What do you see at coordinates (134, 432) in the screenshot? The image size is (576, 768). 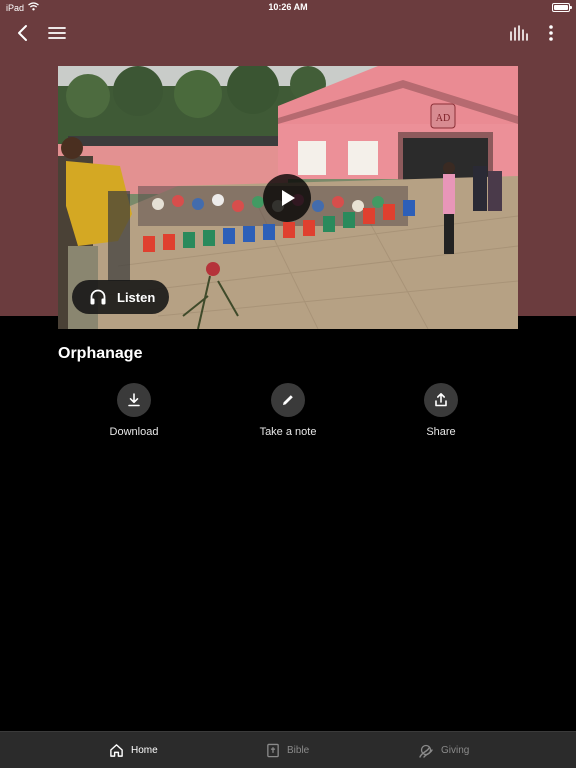 I see `download-label: Download` at bounding box center [134, 432].